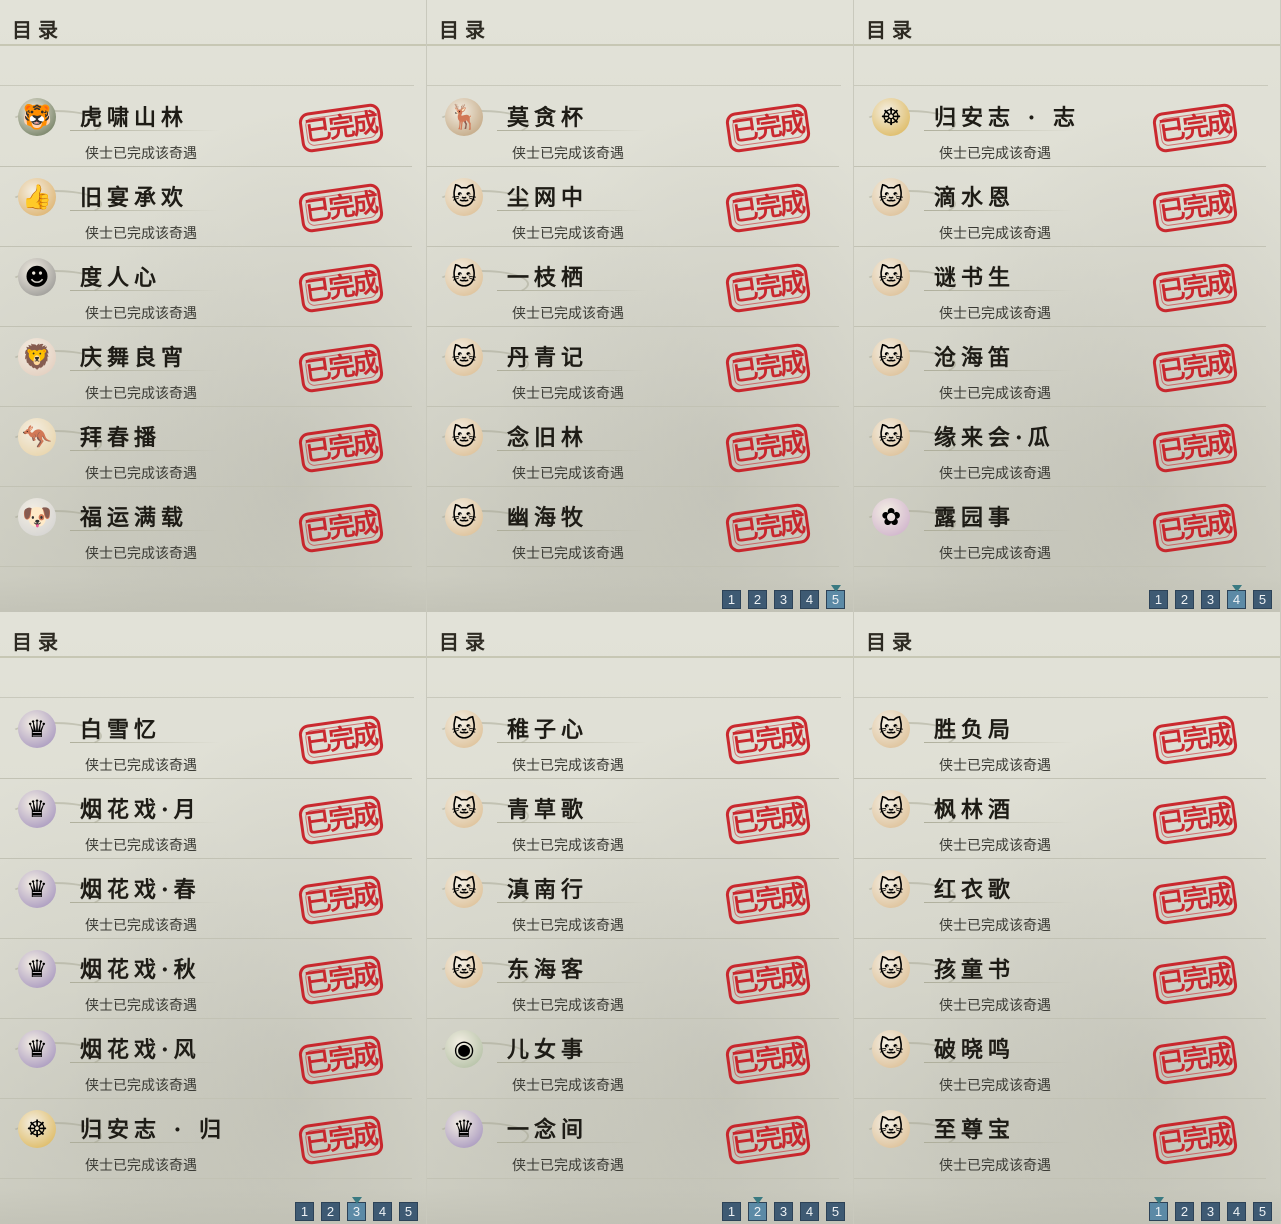 Image resolution: width=1281 pixels, height=1224 pixels. I want to click on adventure-row: 🦁 庆舞良宵 侠士已完成该奇遇 已完成, so click(206, 366).